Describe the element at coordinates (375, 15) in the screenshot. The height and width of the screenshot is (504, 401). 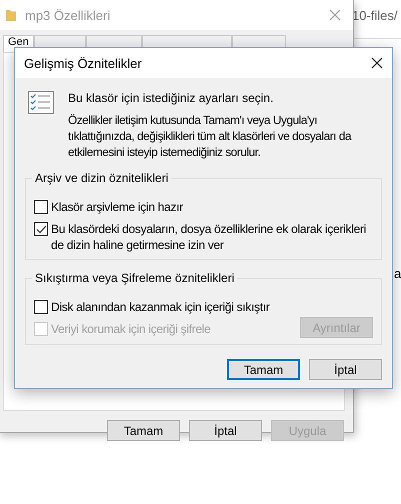
I see `path-text: 10-files/` at that location.